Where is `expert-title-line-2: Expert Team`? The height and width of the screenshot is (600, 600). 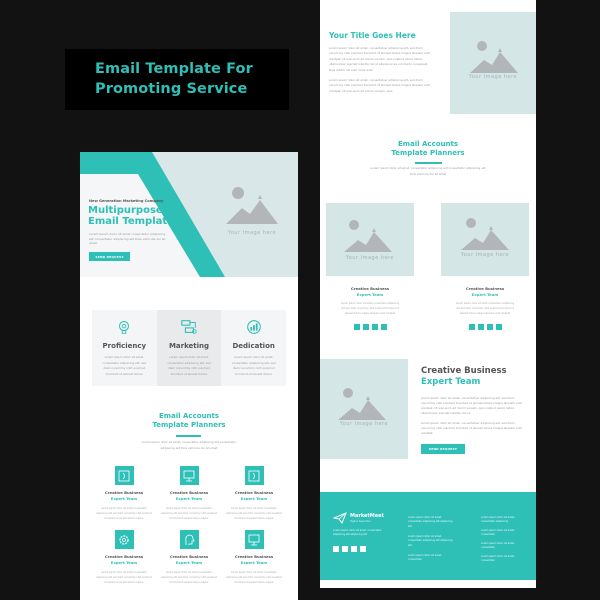
expert-title-line-2: Expert Team is located at coordinates (451, 382).